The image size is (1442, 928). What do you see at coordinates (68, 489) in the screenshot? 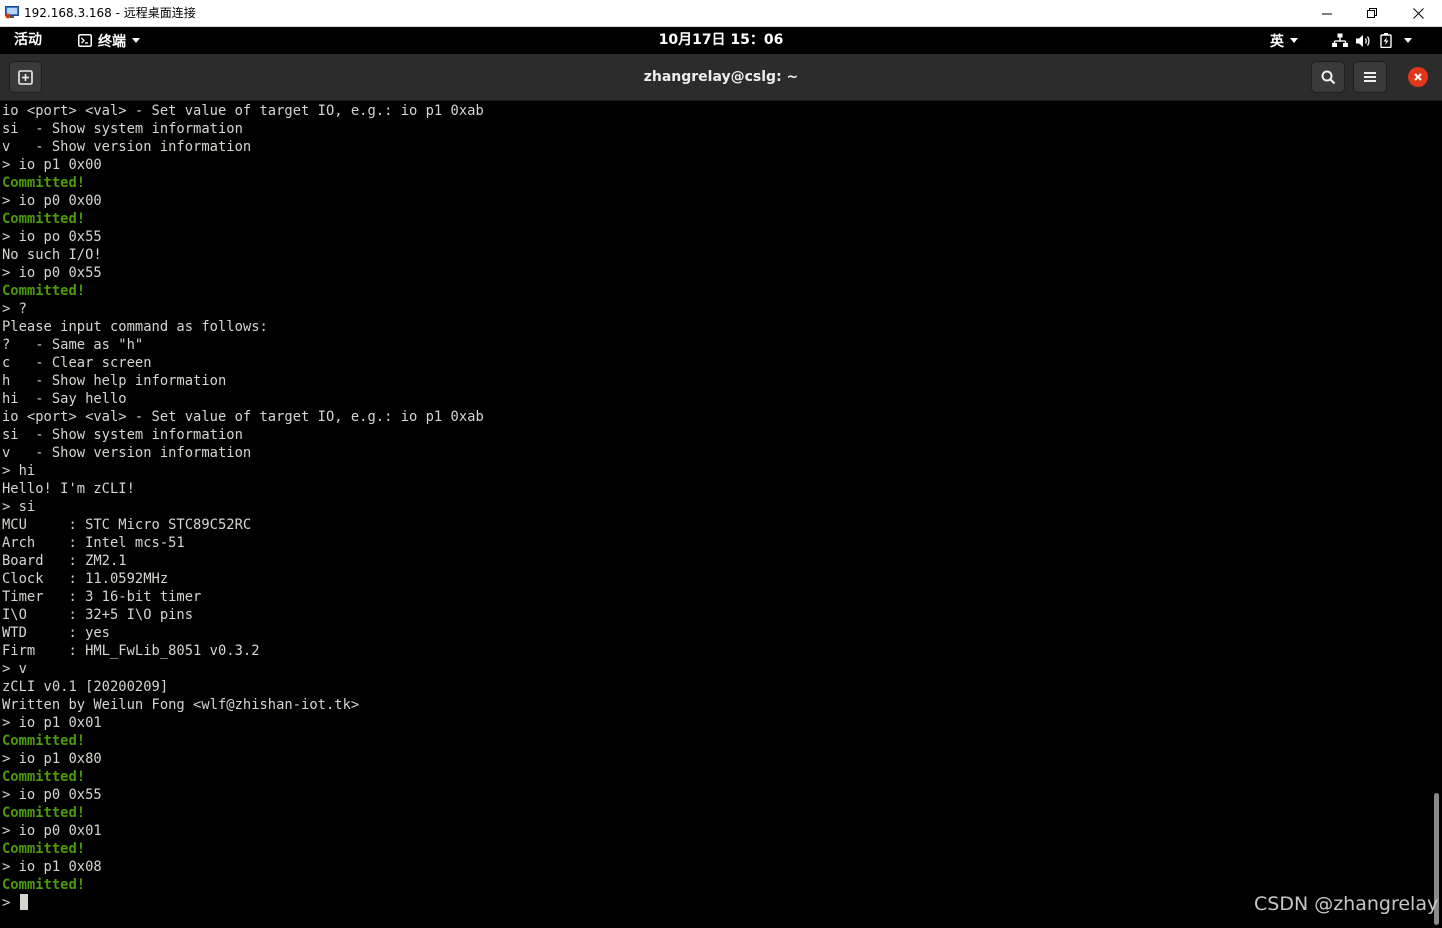
I see `terminal-line: Hello! I'm zCLI!` at bounding box center [68, 489].